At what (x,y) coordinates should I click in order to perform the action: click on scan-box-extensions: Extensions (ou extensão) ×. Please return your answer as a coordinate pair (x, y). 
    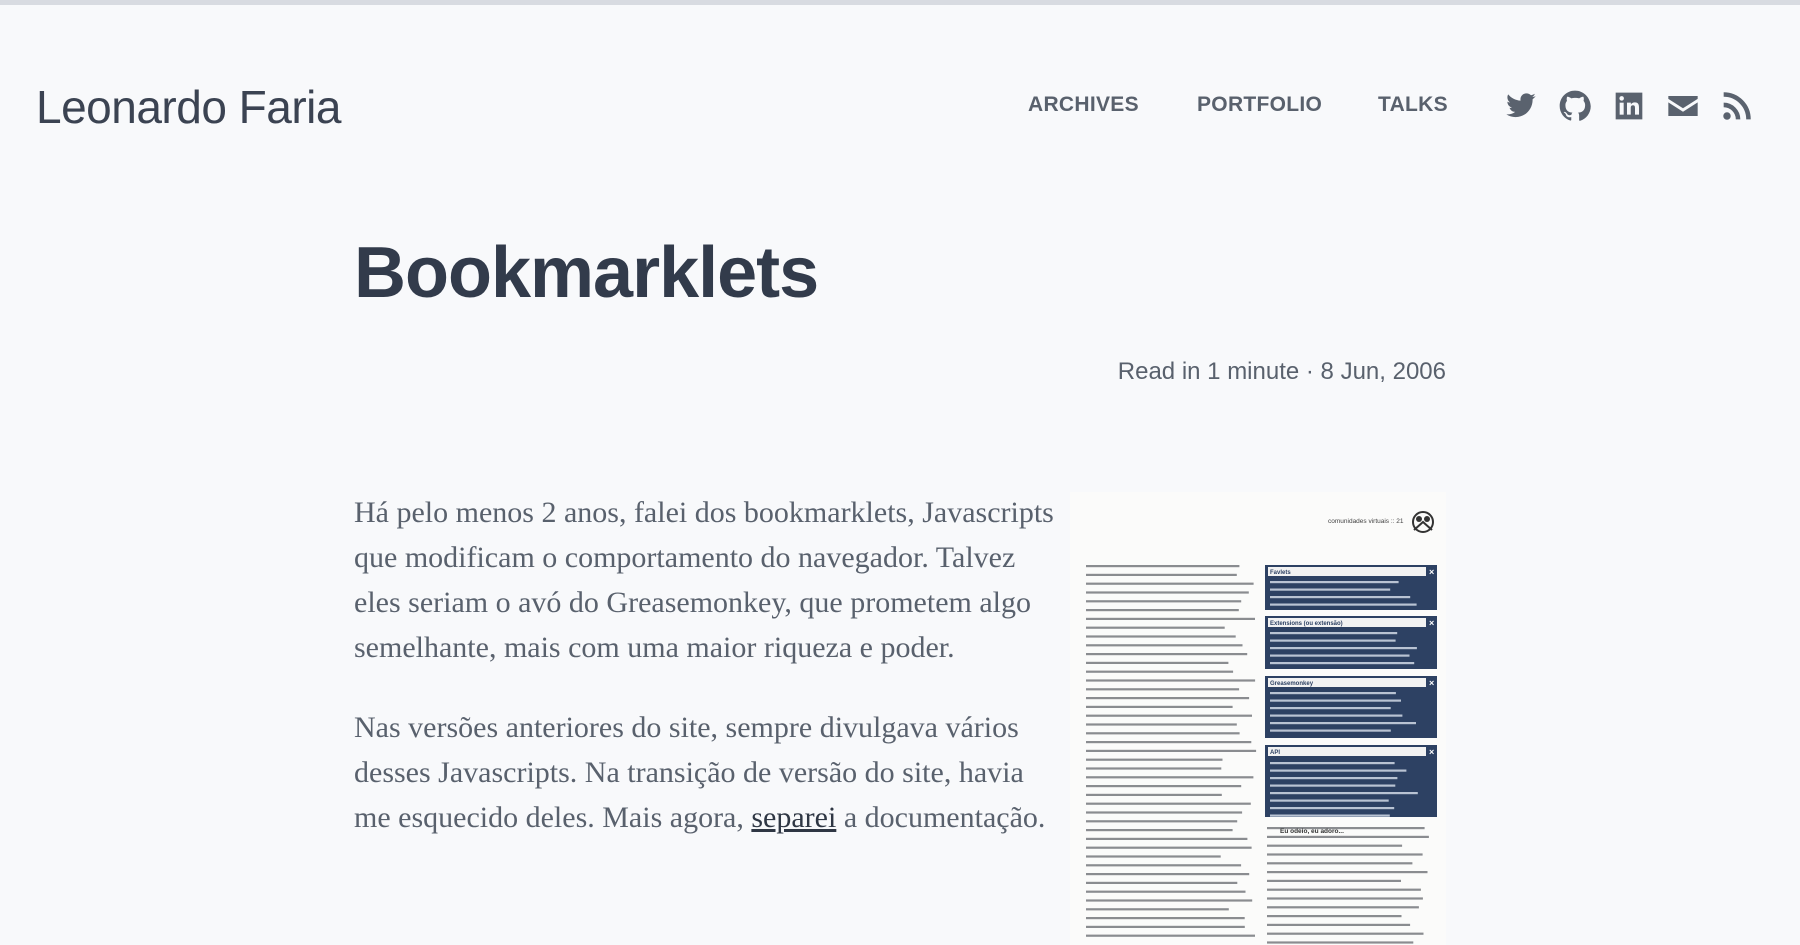
    Looking at the image, I should click on (1351, 642).